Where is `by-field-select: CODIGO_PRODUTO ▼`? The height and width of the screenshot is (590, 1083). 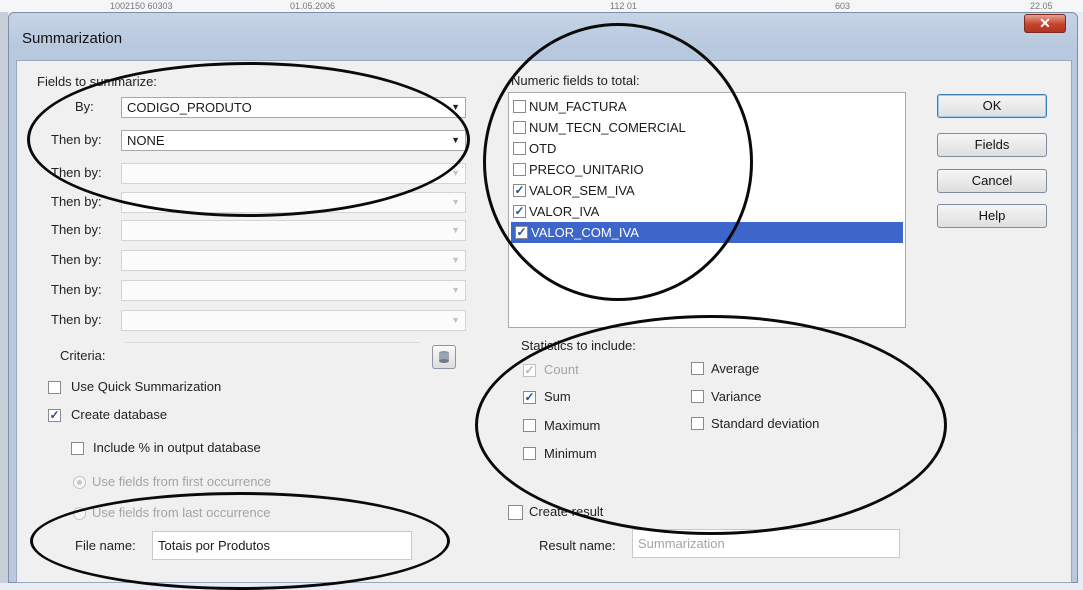
by-field-select: CODIGO_PRODUTO ▼ is located at coordinates (293, 107).